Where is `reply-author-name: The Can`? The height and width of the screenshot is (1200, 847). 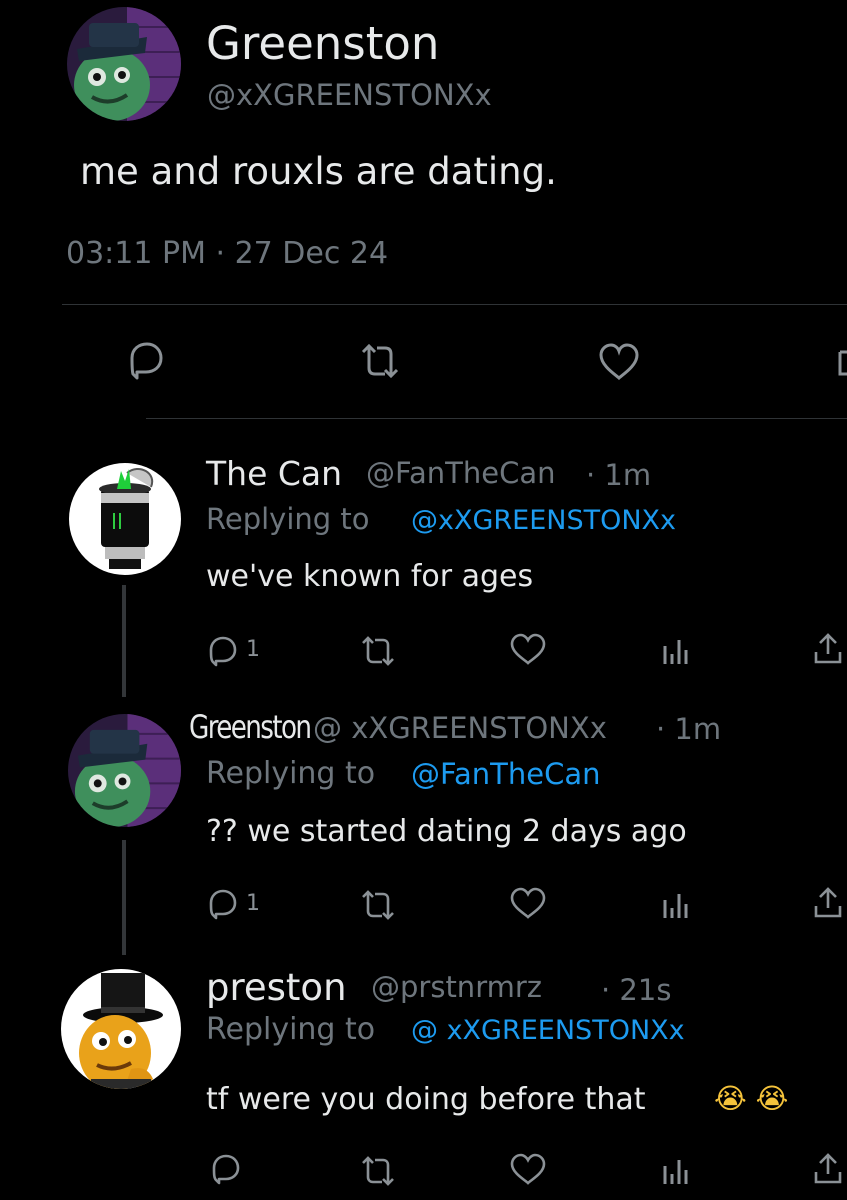 reply-author-name: The Can is located at coordinates (274, 473).